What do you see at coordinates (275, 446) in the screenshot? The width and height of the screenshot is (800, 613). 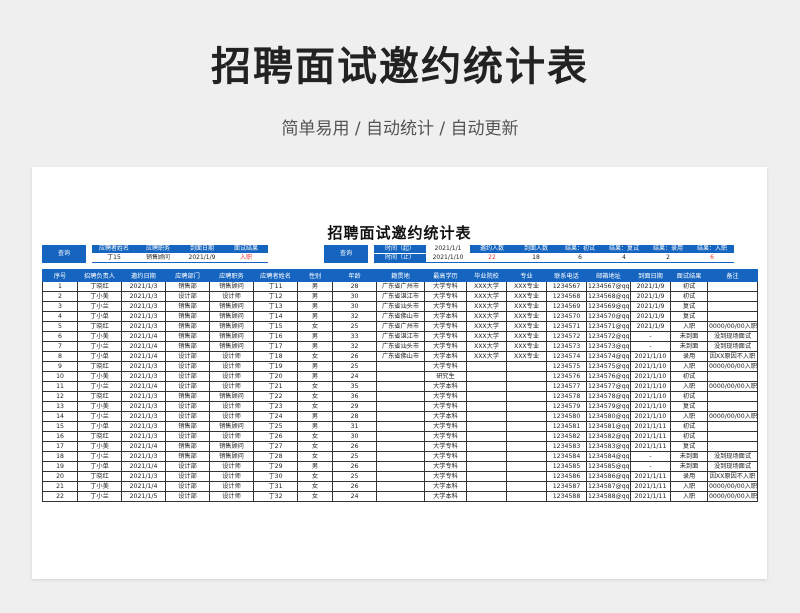 I see `table-cell: 丁27` at bounding box center [275, 446].